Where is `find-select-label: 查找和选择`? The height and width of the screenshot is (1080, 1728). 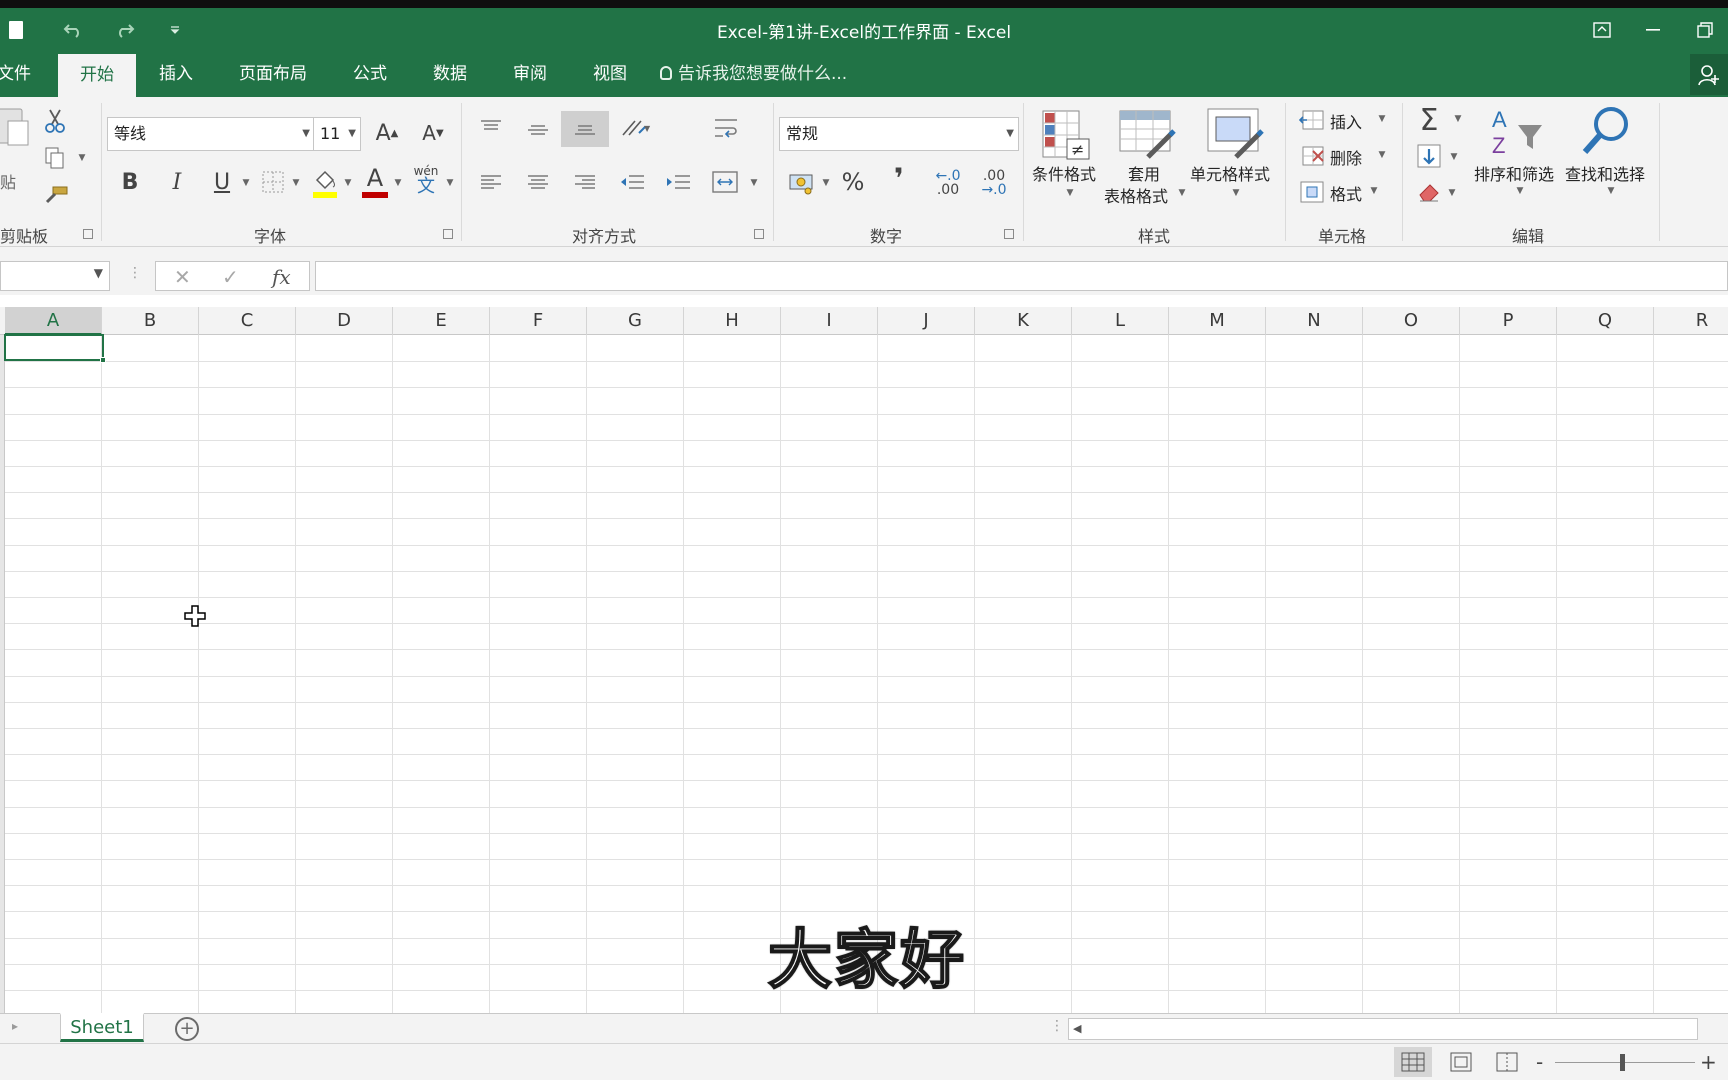 find-select-label: 查找和选择 is located at coordinates (1605, 173).